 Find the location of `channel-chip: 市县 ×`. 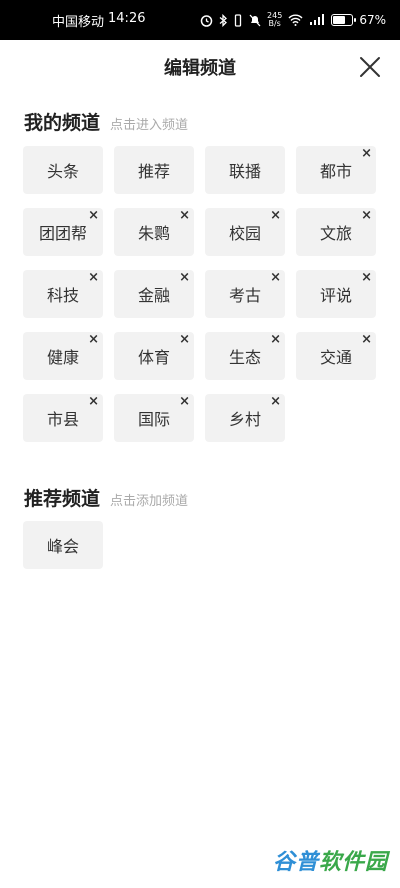

channel-chip: 市县 × is located at coordinates (63, 418).